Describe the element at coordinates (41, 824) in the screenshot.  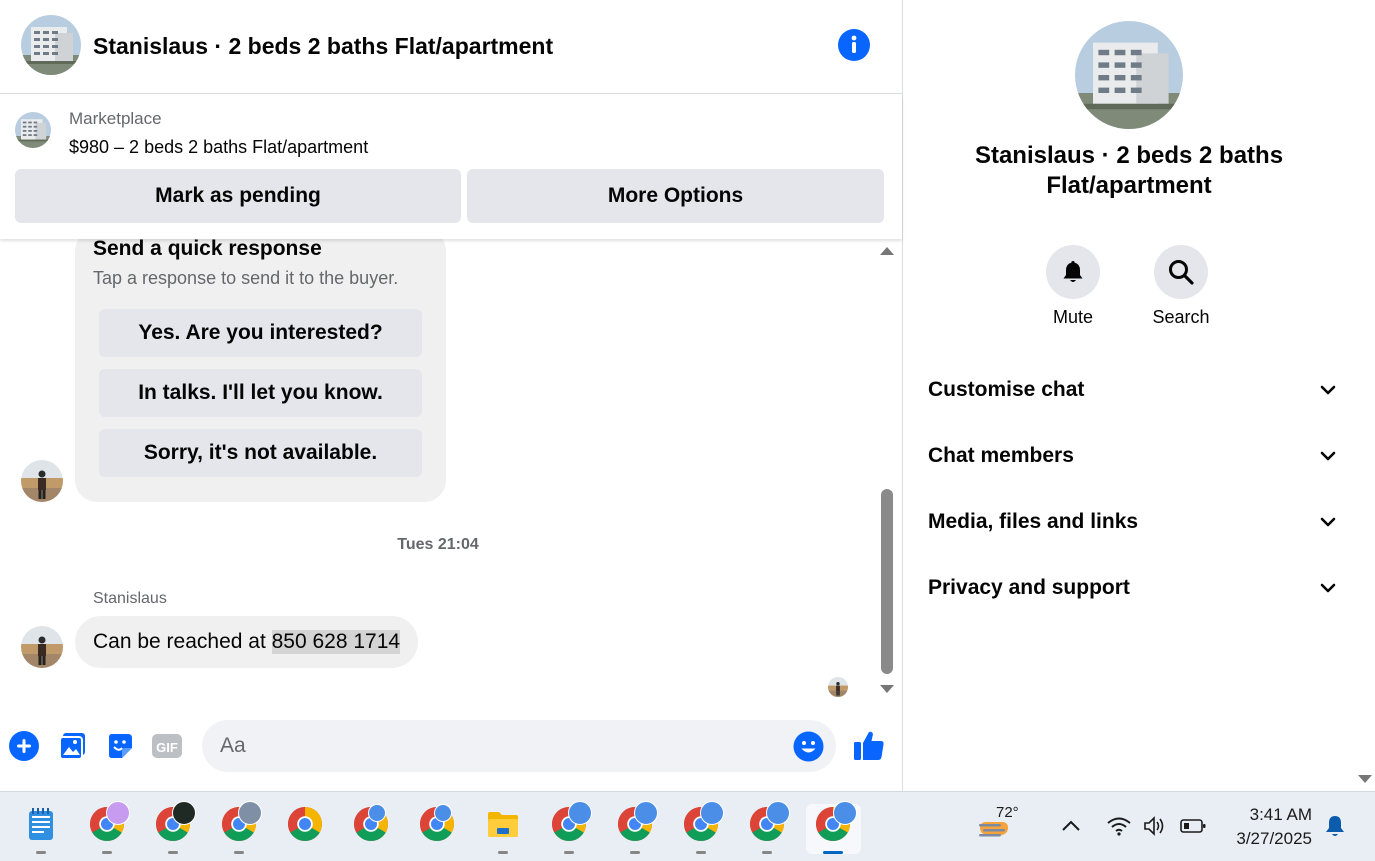
I see `notepad-icon` at that location.